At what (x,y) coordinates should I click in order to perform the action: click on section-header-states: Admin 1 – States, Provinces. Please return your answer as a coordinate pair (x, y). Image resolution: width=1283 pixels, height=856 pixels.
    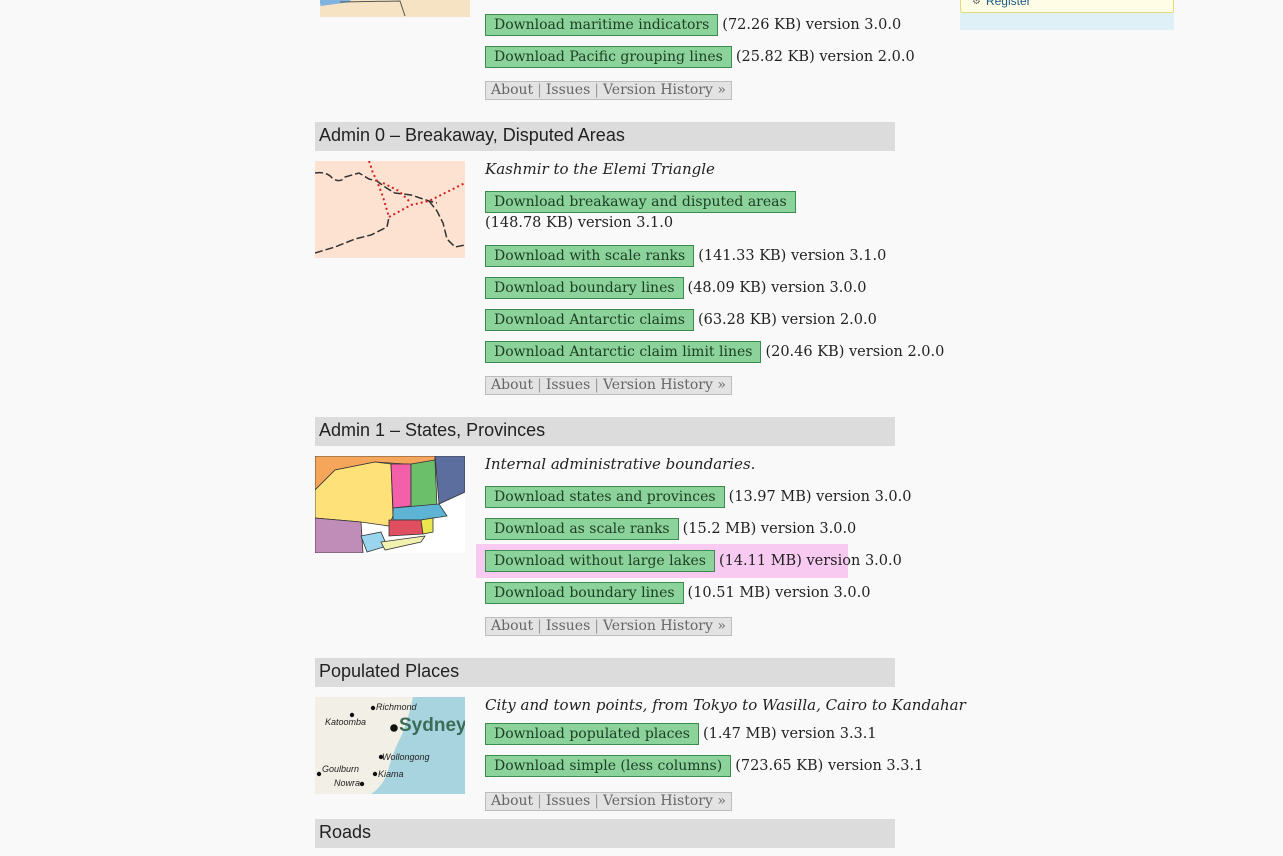
    Looking at the image, I should click on (605, 431).